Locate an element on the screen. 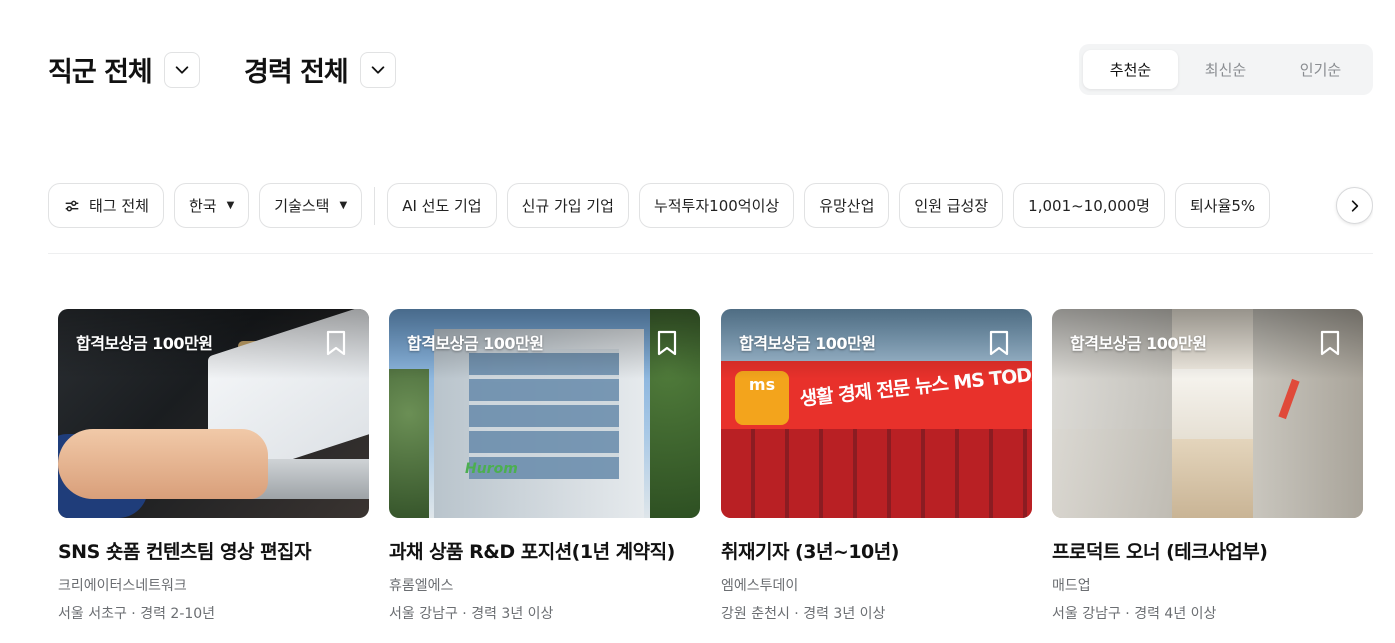 The width and height of the screenshot is (1395, 643). tech-stack-label: 기술스택 is located at coordinates (302, 206).